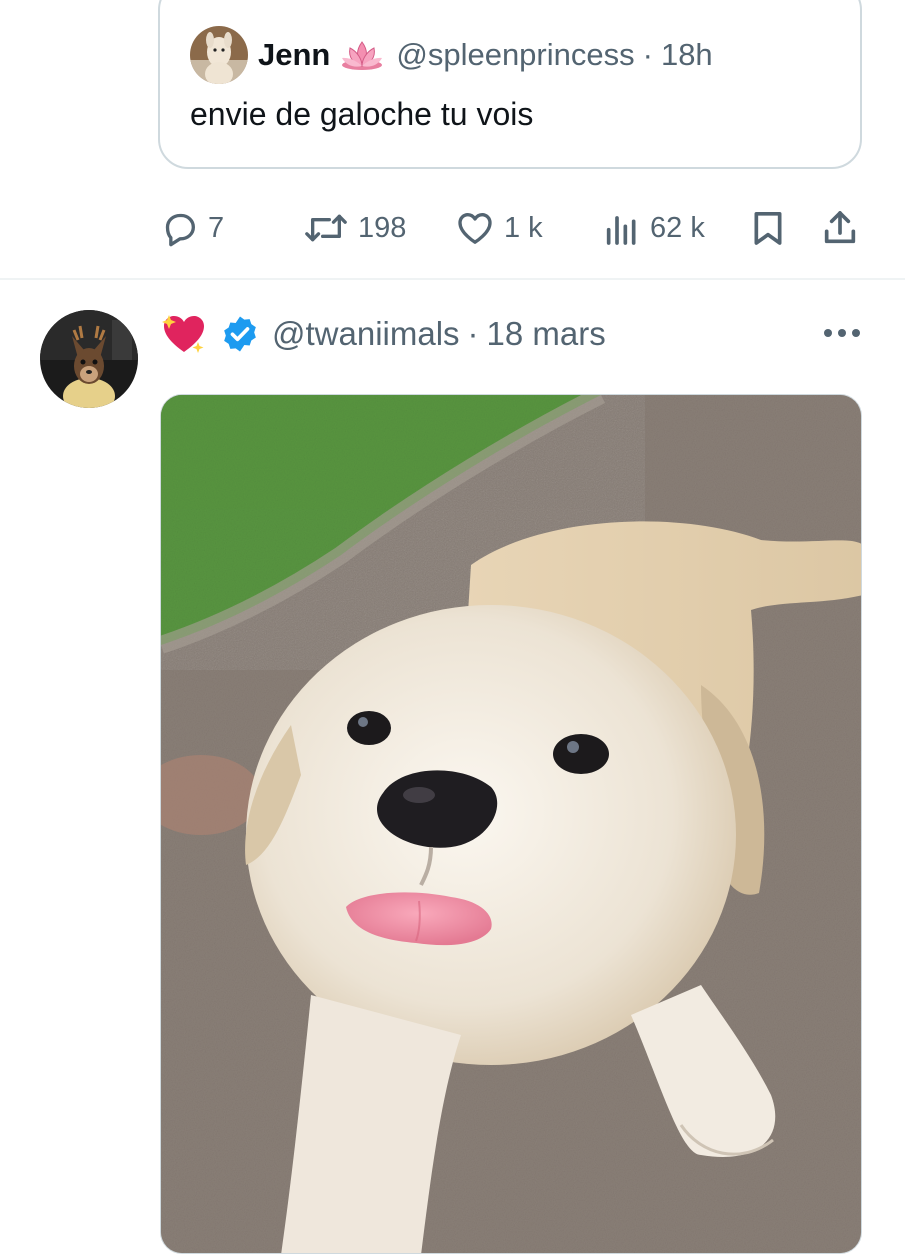 The height and width of the screenshot is (1254, 905). What do you see at coordinates (180, 230) in the screenshot?
I see `reply-icon` at bounding box center [180, 230].